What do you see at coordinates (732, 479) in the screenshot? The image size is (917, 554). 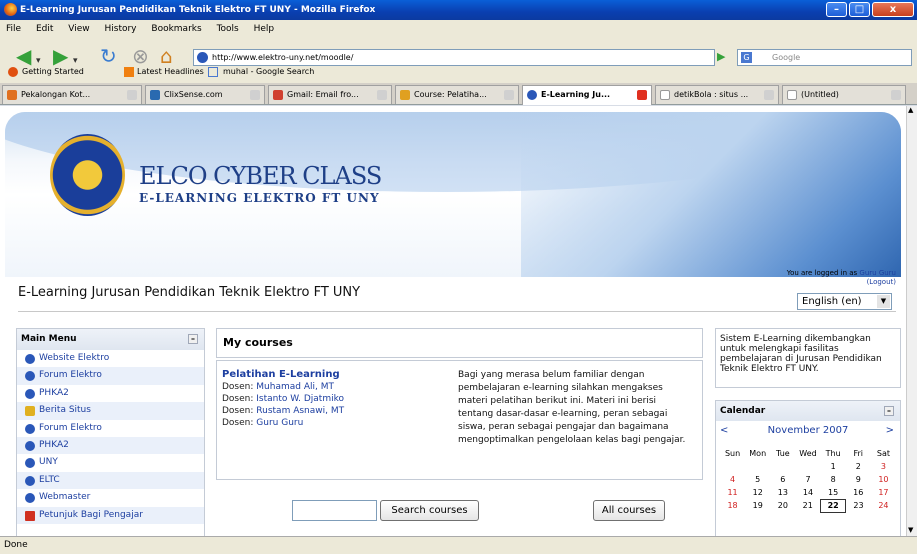 I see `calendar-day: 4` at bounding box center [732, 479].